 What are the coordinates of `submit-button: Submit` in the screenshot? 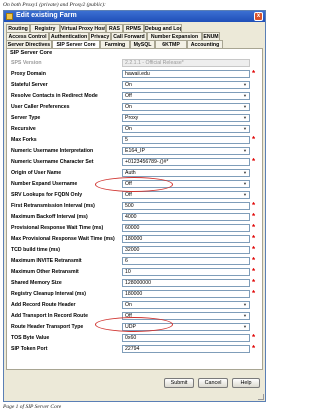 It's located at (179, 383).